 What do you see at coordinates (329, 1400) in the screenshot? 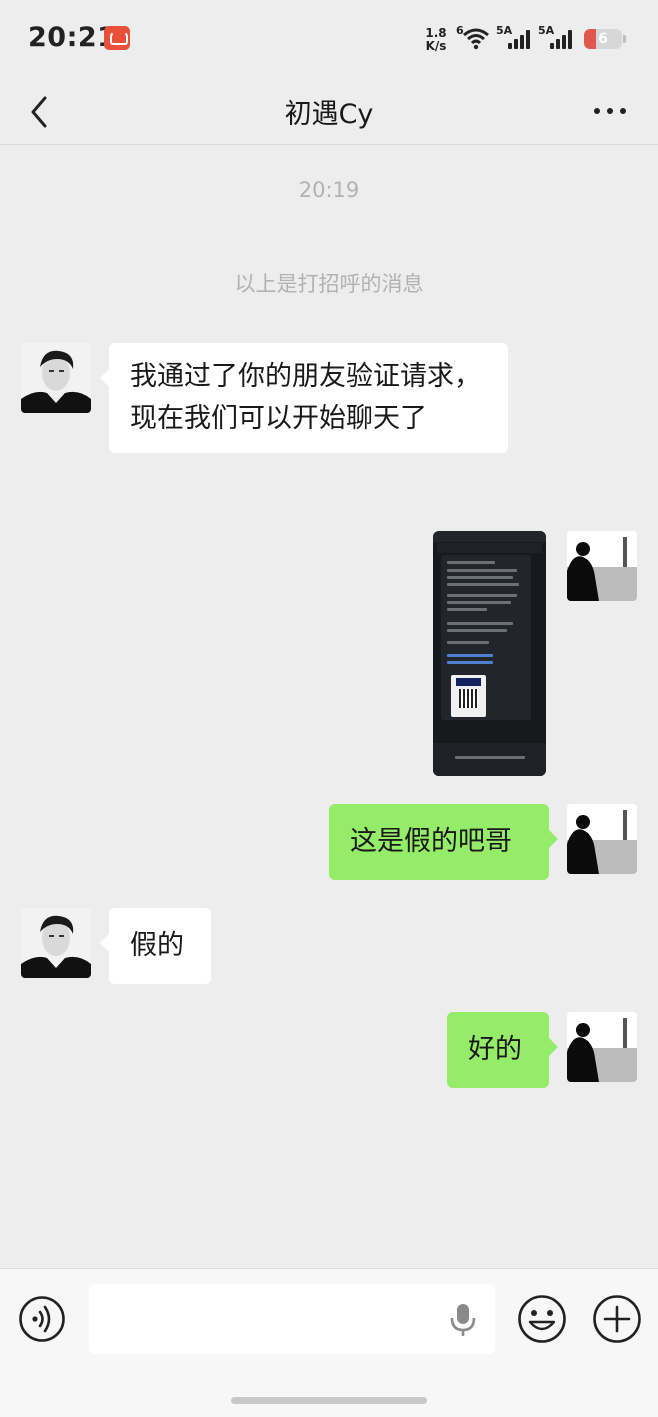
I see `home-indicator` at bounding box center [329, 1400].